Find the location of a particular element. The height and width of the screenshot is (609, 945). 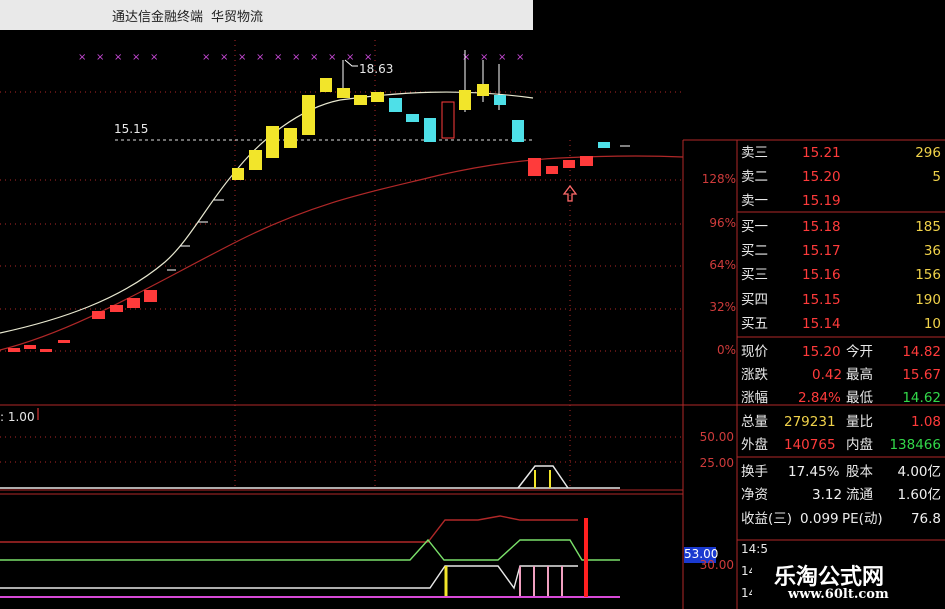

pct-axis-0: 0% is located at coordinates (726, 350).